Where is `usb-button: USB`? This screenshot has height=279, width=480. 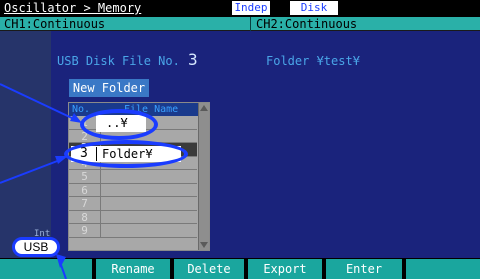
usb-button: USB is located at coordinates (36, 247).